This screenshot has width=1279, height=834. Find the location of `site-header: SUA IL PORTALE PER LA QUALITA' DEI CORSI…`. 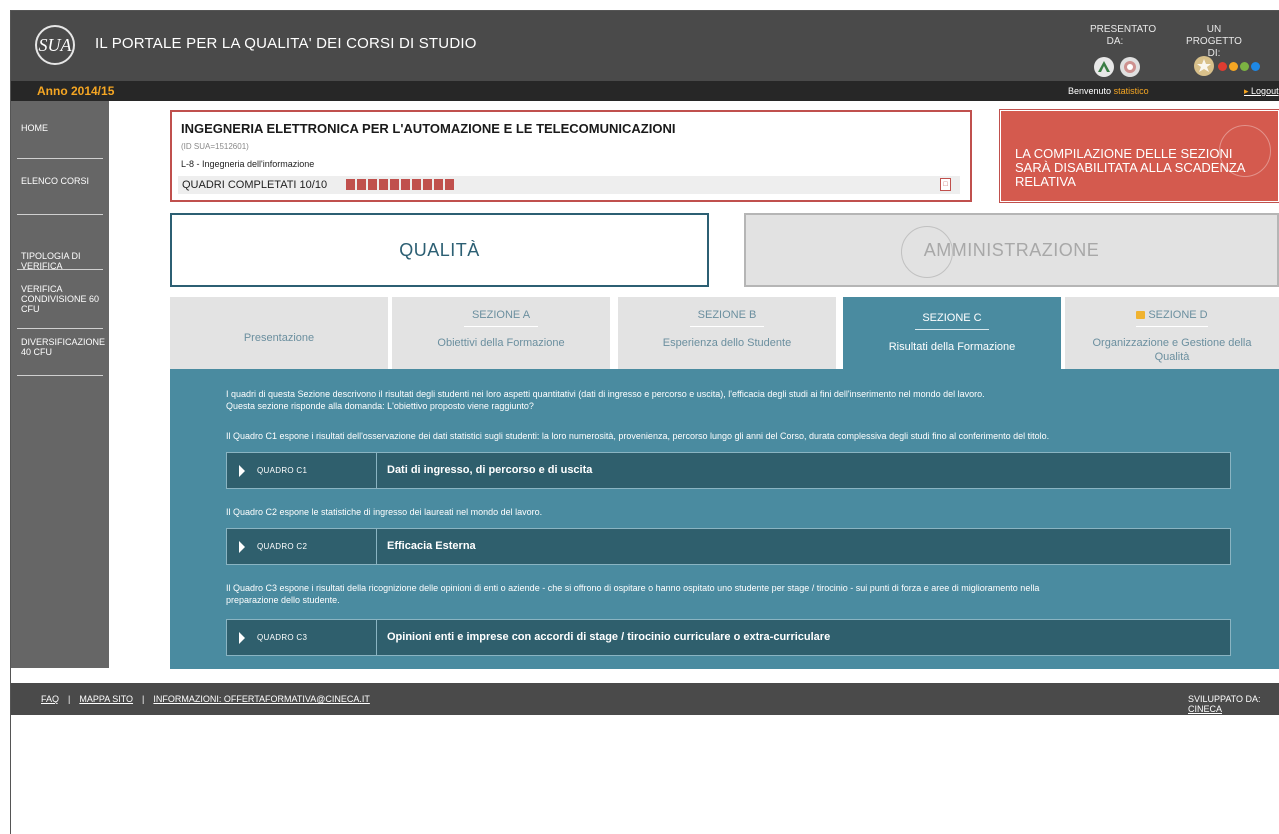

site-header: SUA IL PORTALE PER LA QUALITA' DEI CORSI… is located at coordinates (645, 46).